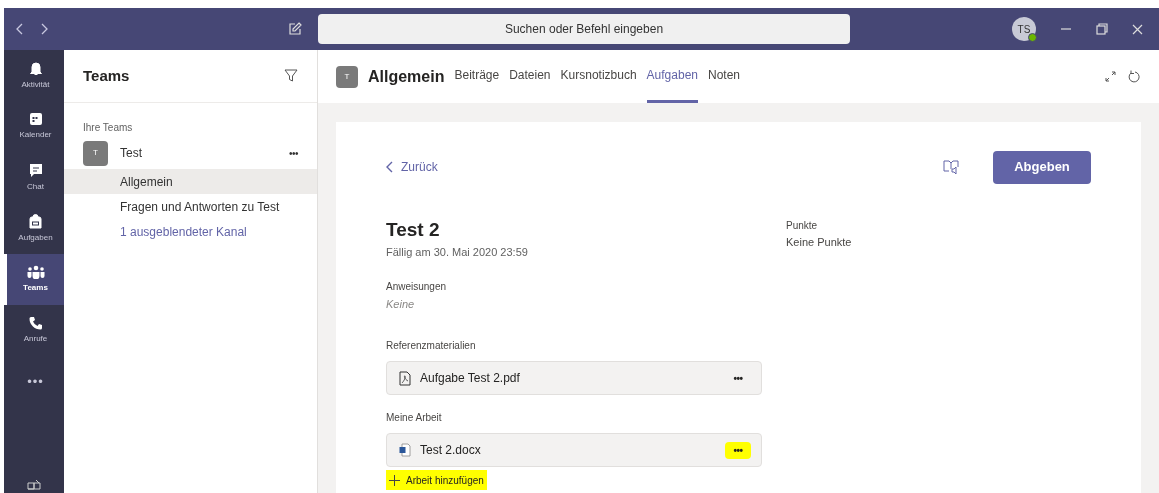 This screenshot has width=1159, height=493. Describe the element at coordinates (1042, 167) in the screenshot. I see `submit-button: Abgeben` at that location.